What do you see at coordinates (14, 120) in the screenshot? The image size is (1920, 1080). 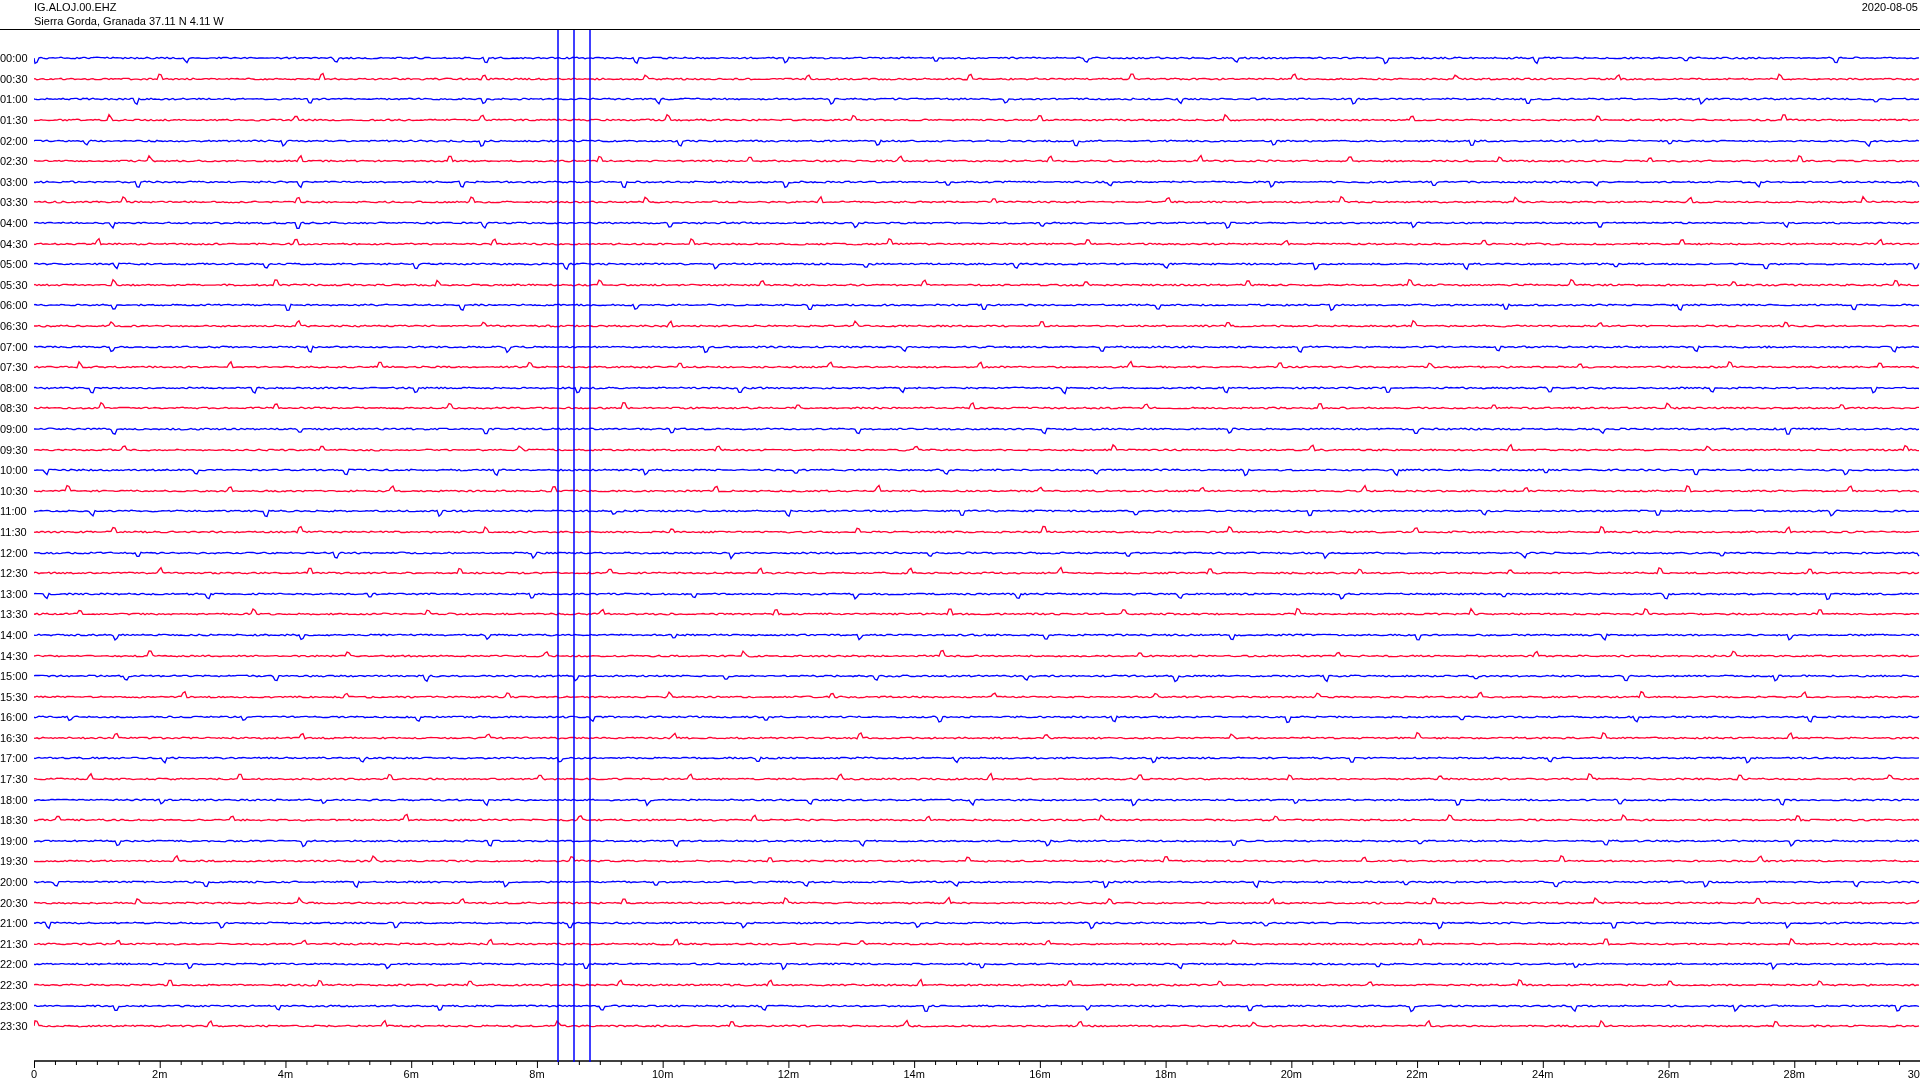 I see `time-label: 01:30` at bounding box center [14, 120].